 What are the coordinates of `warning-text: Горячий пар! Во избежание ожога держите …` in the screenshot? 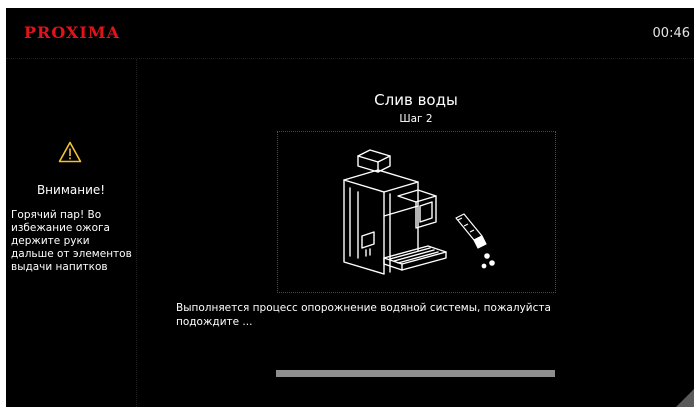 It's located at (71, 241).